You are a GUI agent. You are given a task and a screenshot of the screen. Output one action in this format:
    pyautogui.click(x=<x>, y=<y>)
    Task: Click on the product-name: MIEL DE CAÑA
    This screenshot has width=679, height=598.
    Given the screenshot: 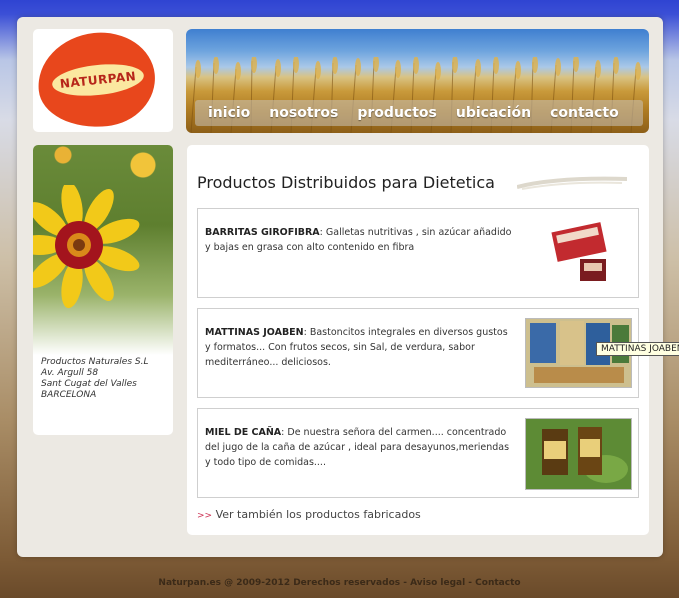 What is the action you would take?
    pyautogui.click(x=243, y=432)
    